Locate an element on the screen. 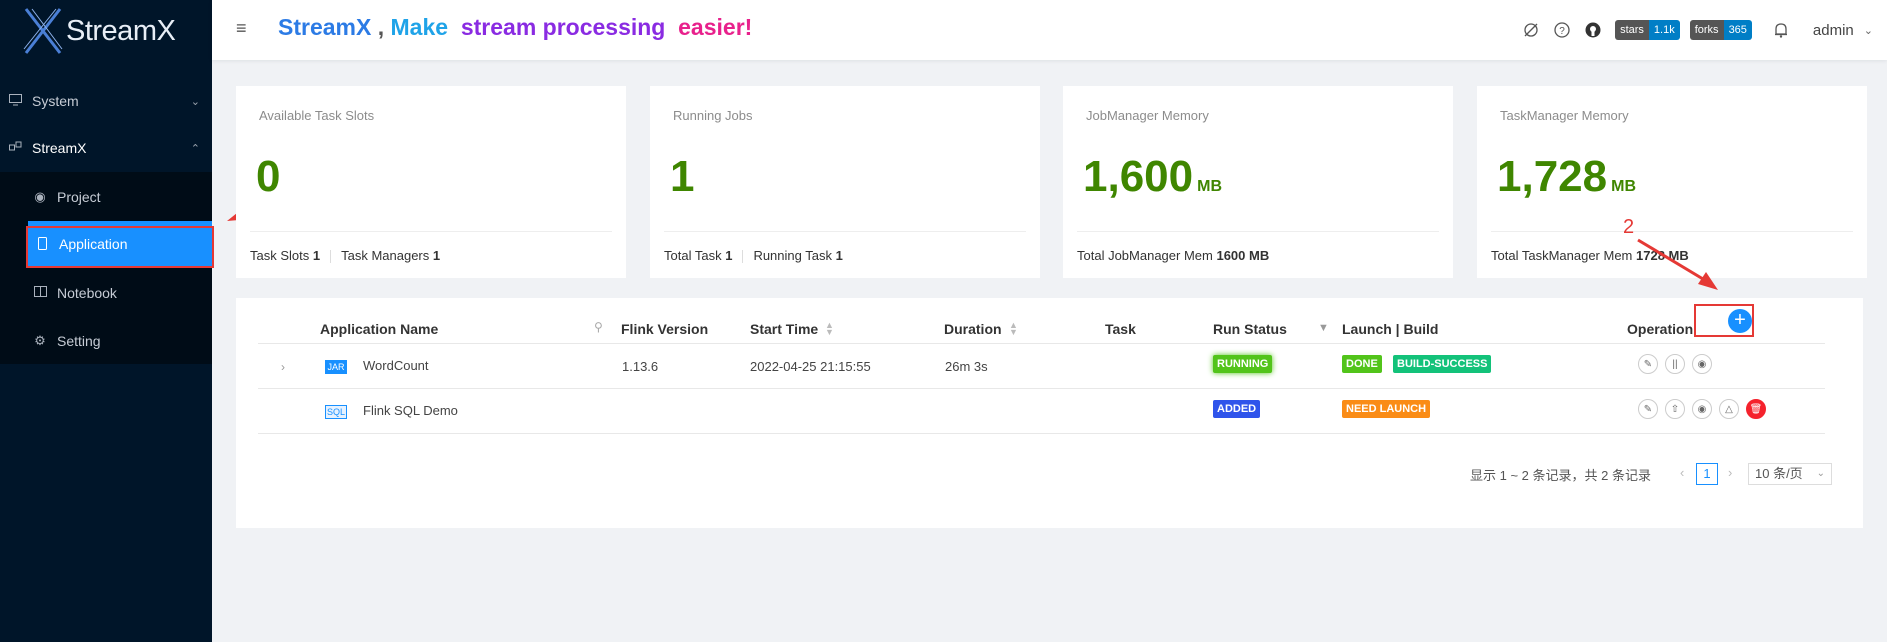 The height and width of the screenshot is (642, 1887). jar-type-icon: JAR is located at coordinates (336, 367).